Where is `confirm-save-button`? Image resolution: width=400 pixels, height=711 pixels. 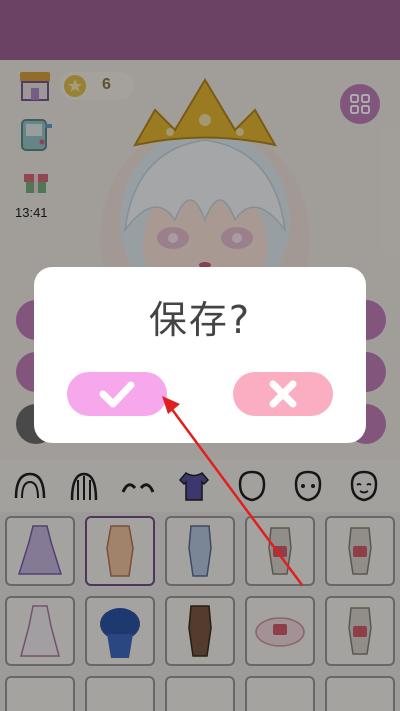
confirm-save-button is located at coordinates (117, 394).